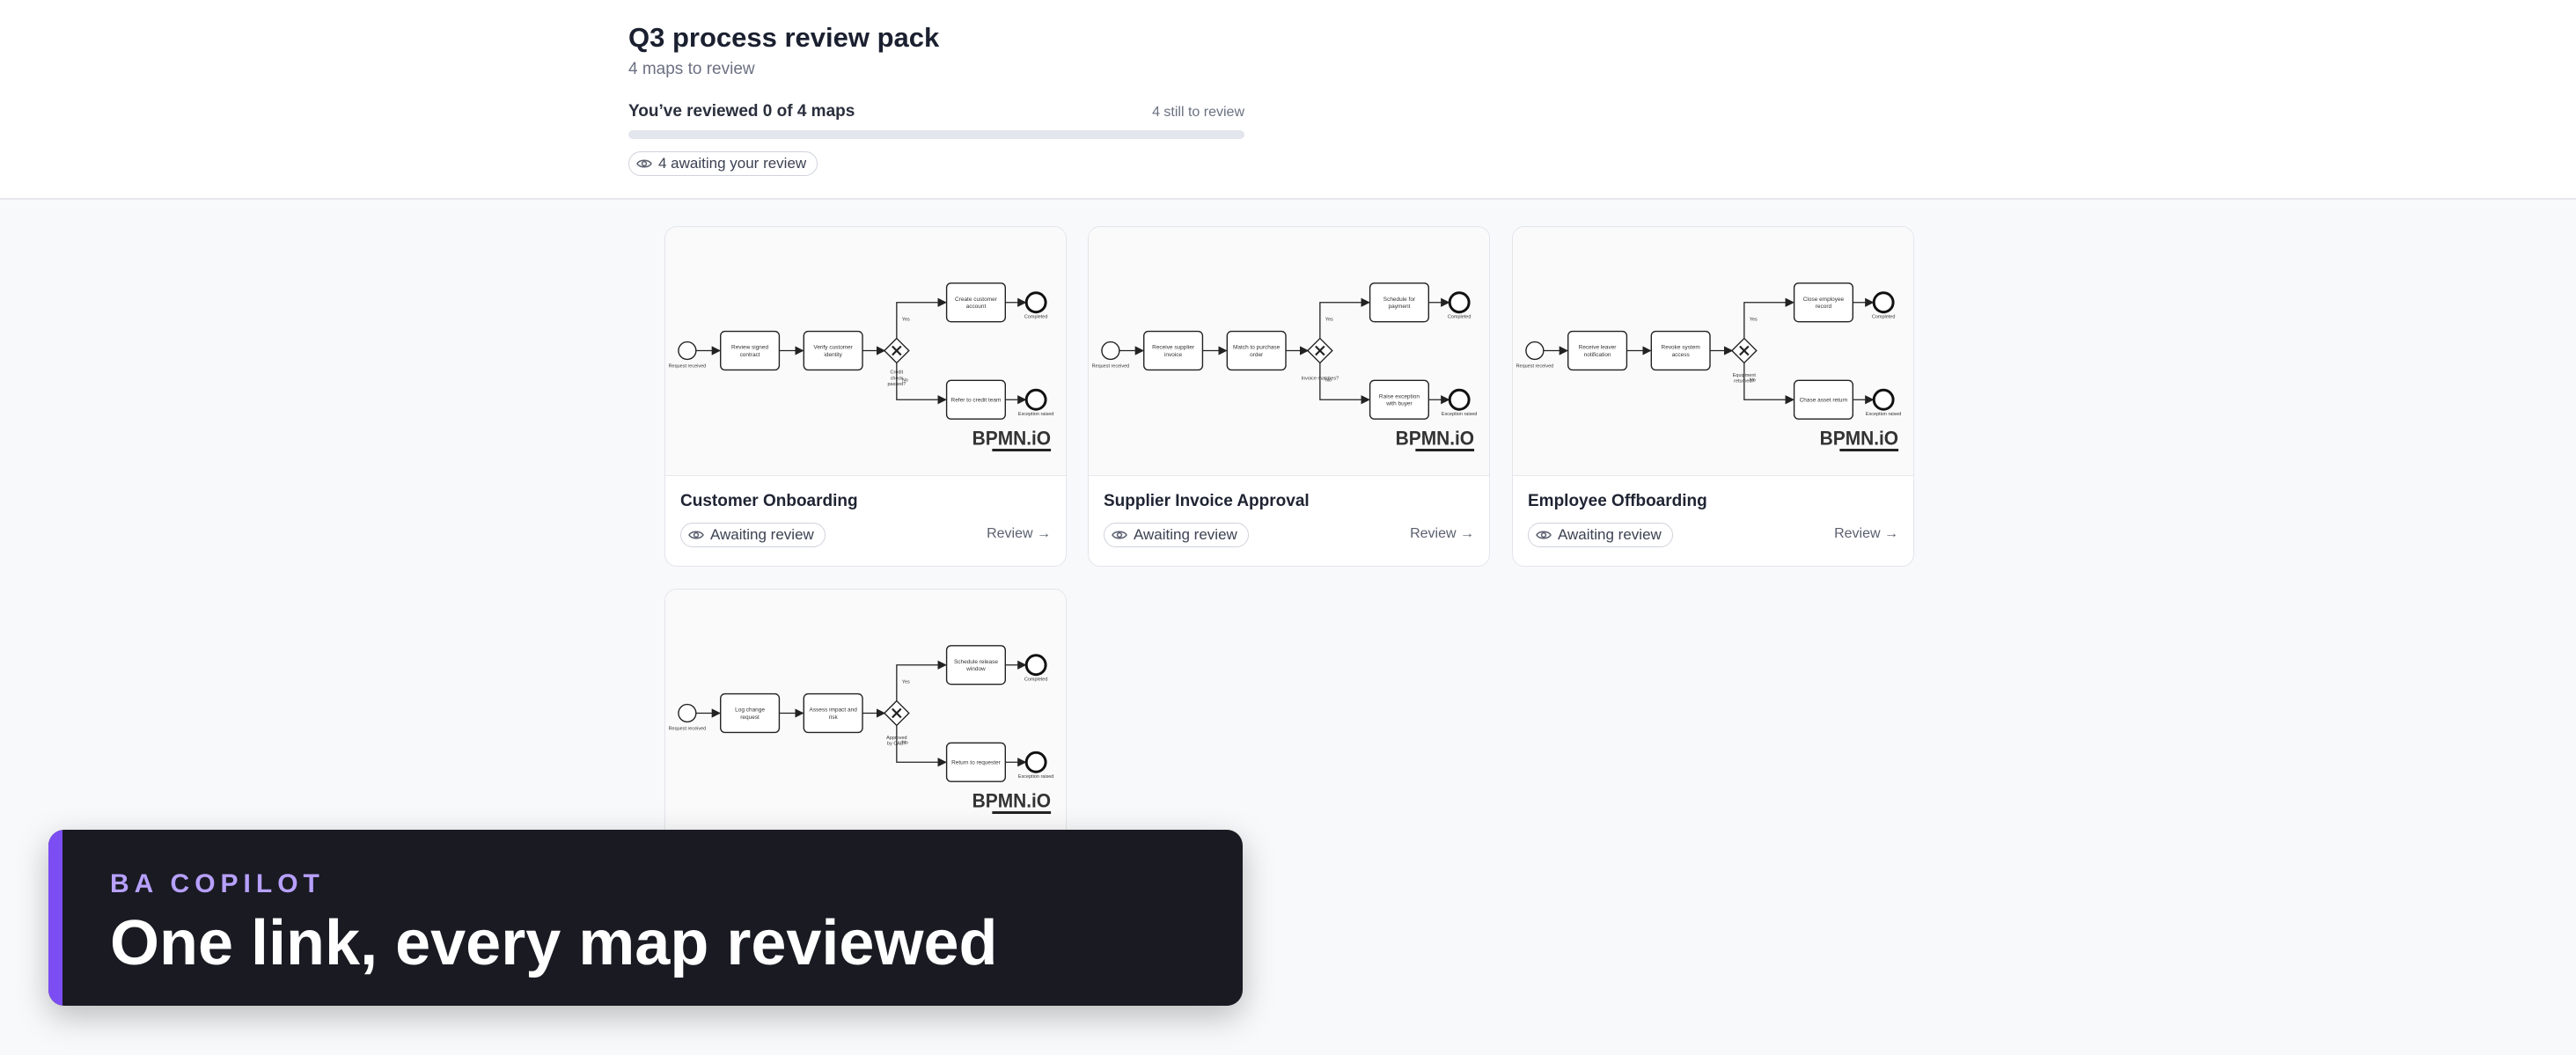 The height and width of the screenshot is (1055, 2576). Describe the element at coordinates (1257, 355) in the screenshot. I see `task-label: order` at that location.